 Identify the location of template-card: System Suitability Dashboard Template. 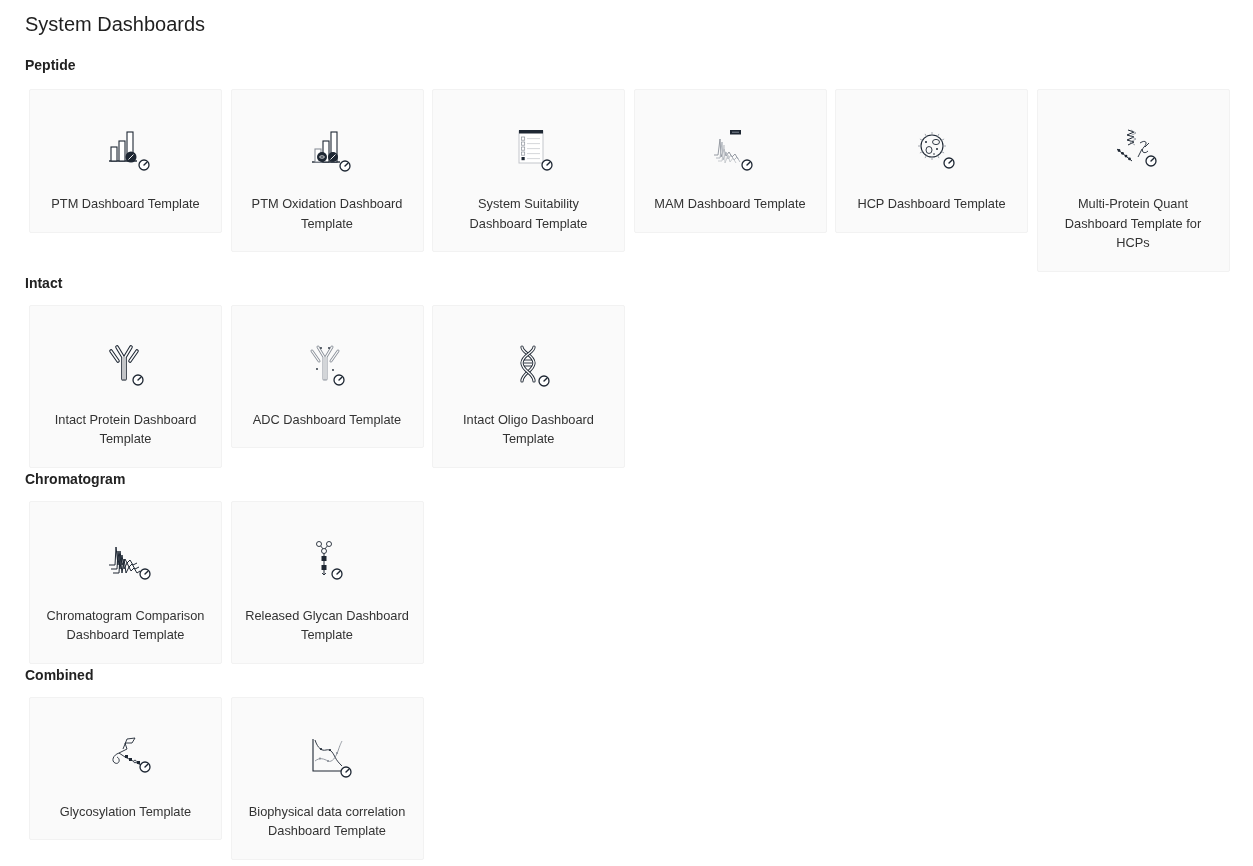
(528, 170).